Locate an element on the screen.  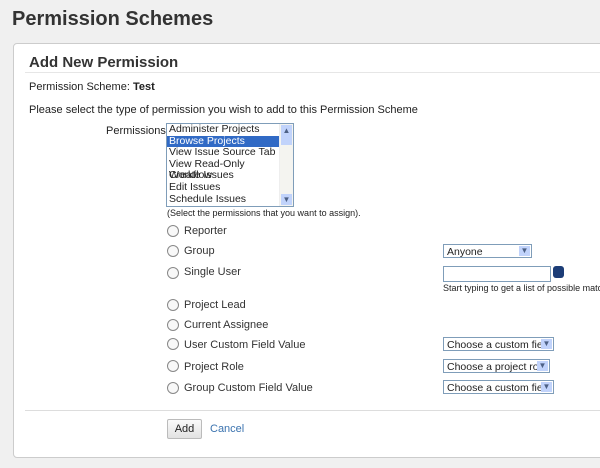
scheme-name: Test is located at coordinates (143, 87).